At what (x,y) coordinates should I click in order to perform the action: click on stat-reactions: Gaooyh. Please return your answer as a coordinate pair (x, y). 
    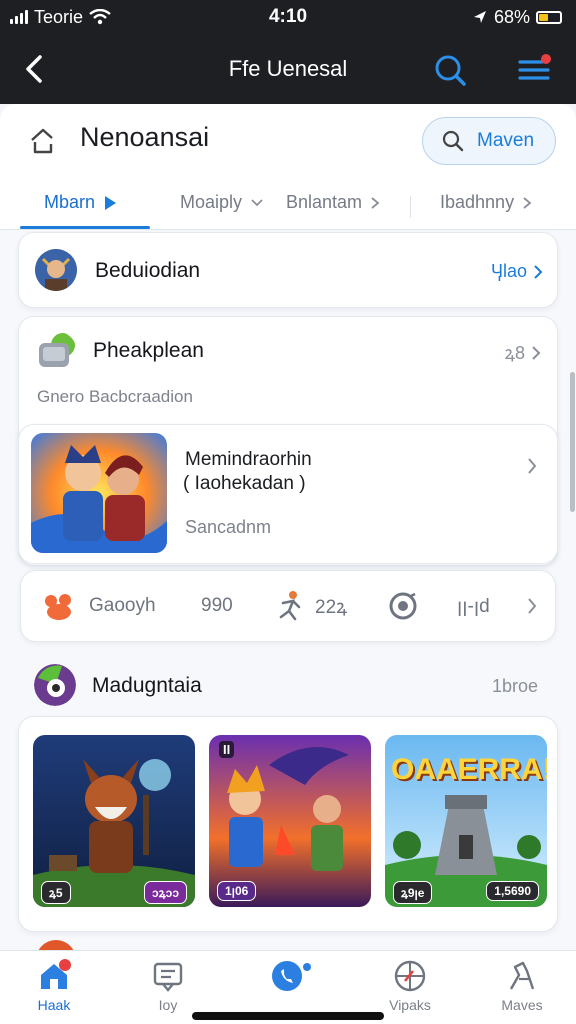
    Looking at the image, I should click on (98, 606).